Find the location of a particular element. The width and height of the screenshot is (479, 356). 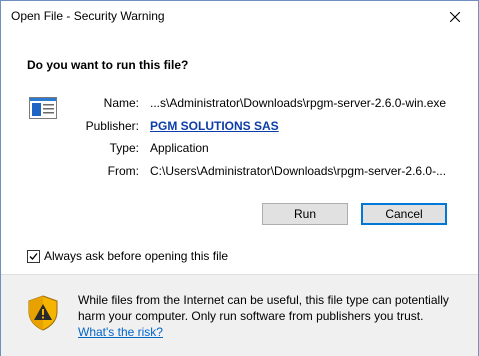

from-label: From: is located at coordinates (123, 171).